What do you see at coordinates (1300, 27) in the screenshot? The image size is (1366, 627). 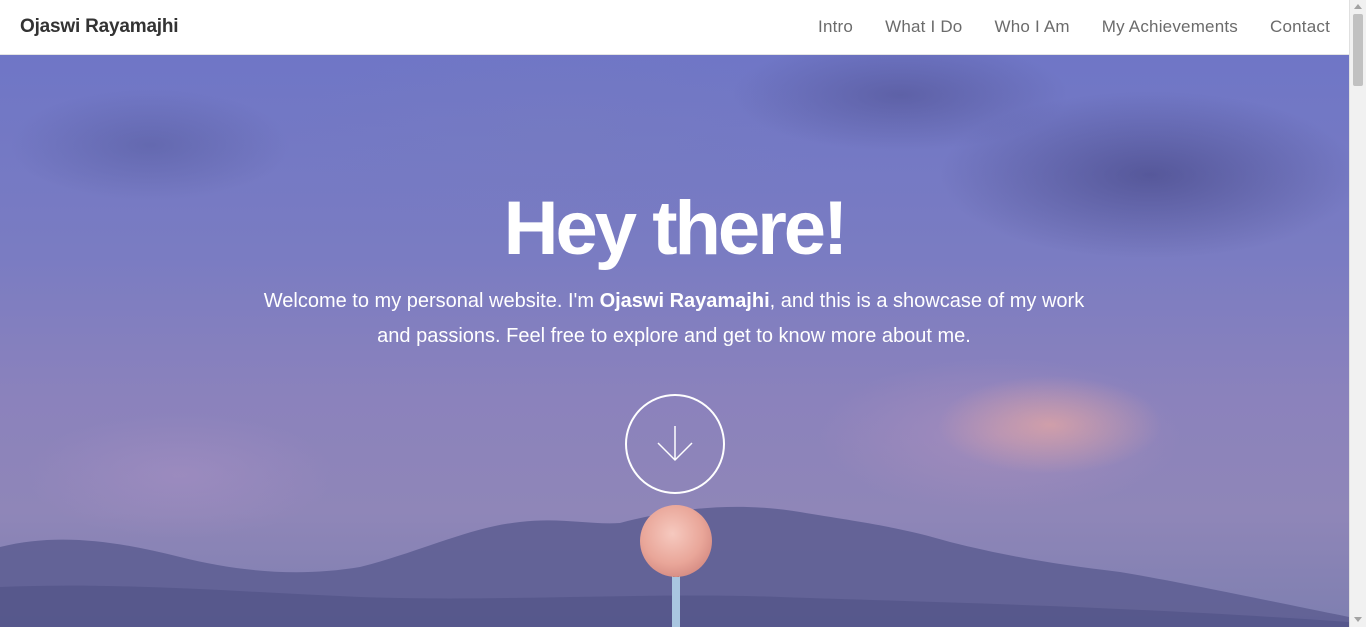 I see `nav-contact: Contact` at bounding box center [1300, 27].